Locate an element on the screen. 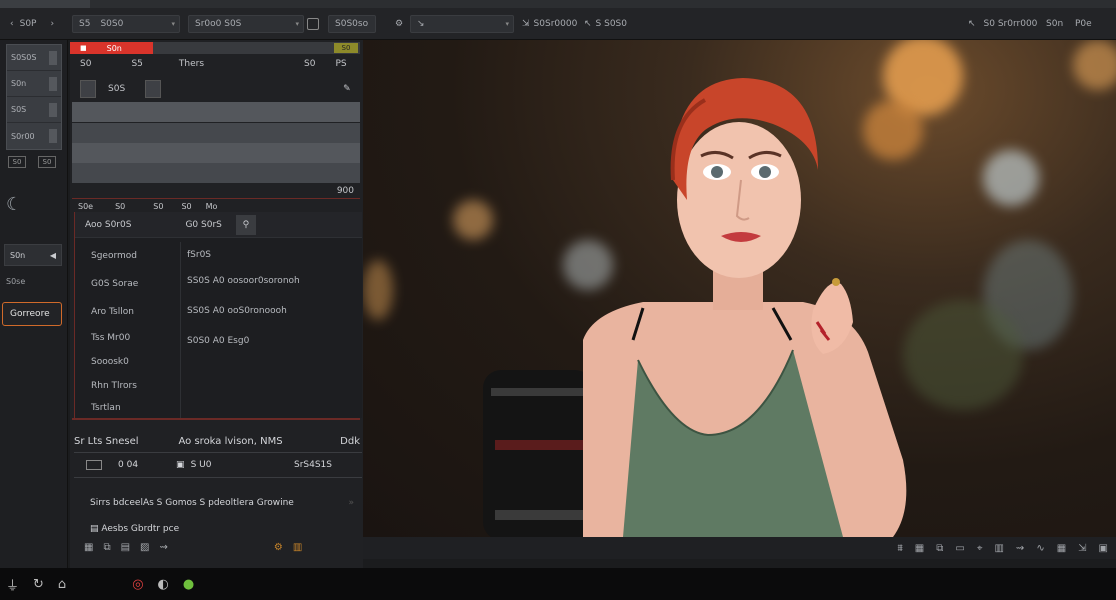  expand-icon: » is located at coordinates (351, 503).